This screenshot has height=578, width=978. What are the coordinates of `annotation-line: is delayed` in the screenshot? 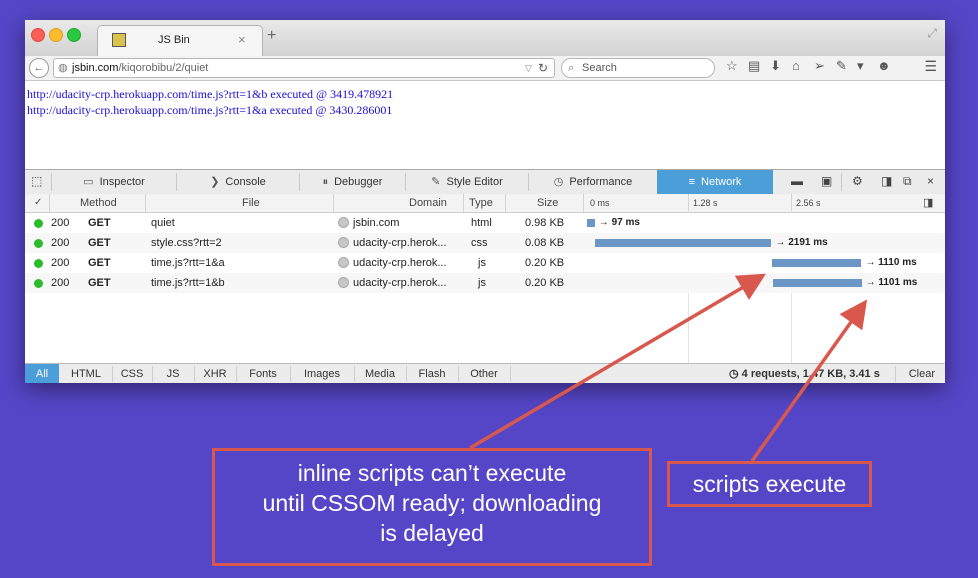 It's located at (432, 533).